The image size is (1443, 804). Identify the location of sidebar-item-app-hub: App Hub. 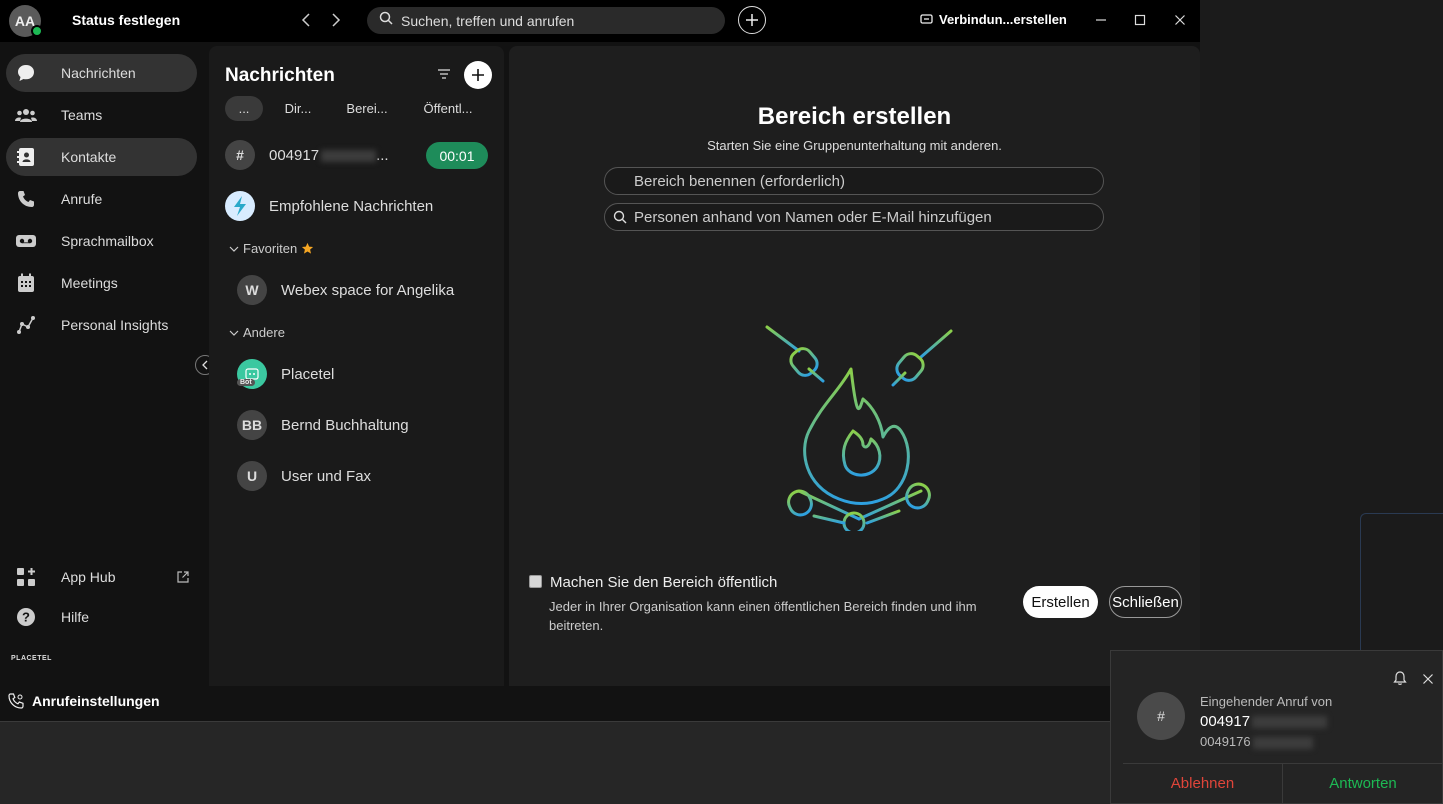
(101, 577).